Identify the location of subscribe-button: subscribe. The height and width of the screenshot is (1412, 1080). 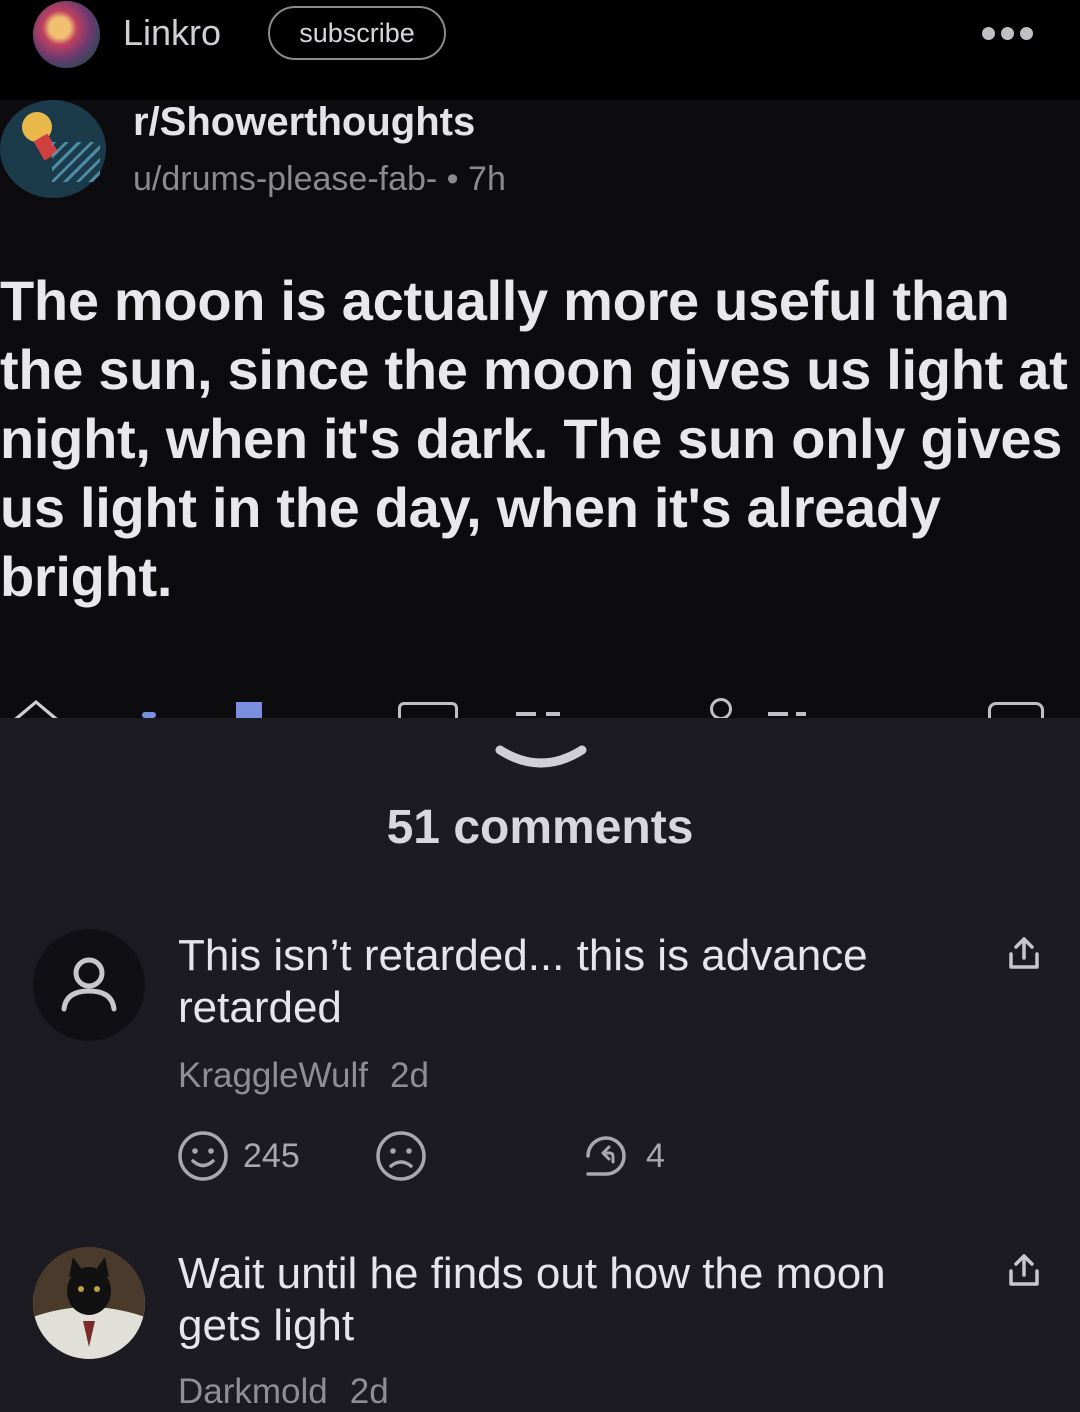
(357, 33).